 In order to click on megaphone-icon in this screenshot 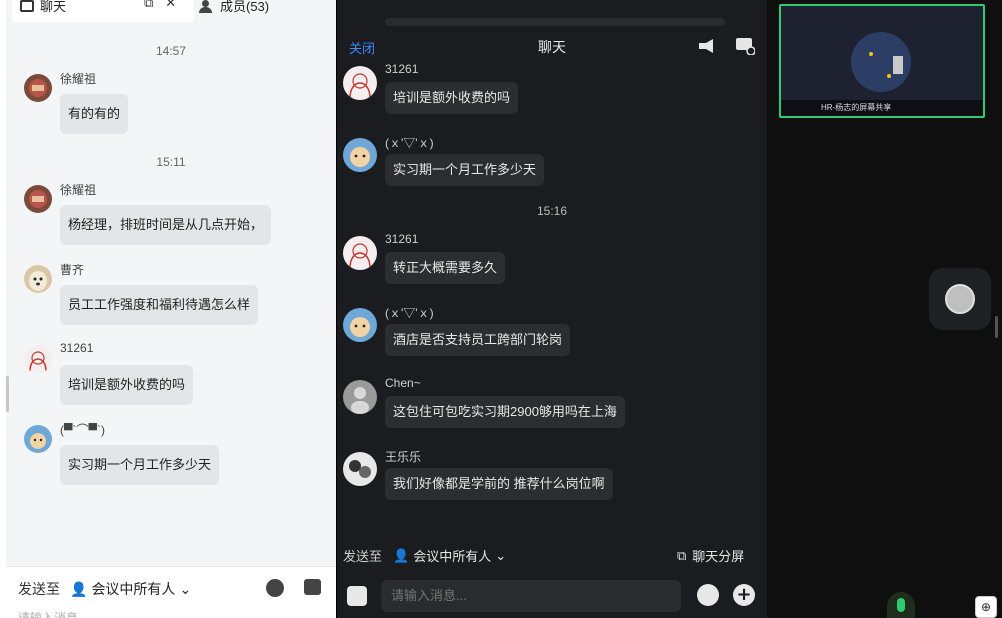, I will do `click(707, 46)`.